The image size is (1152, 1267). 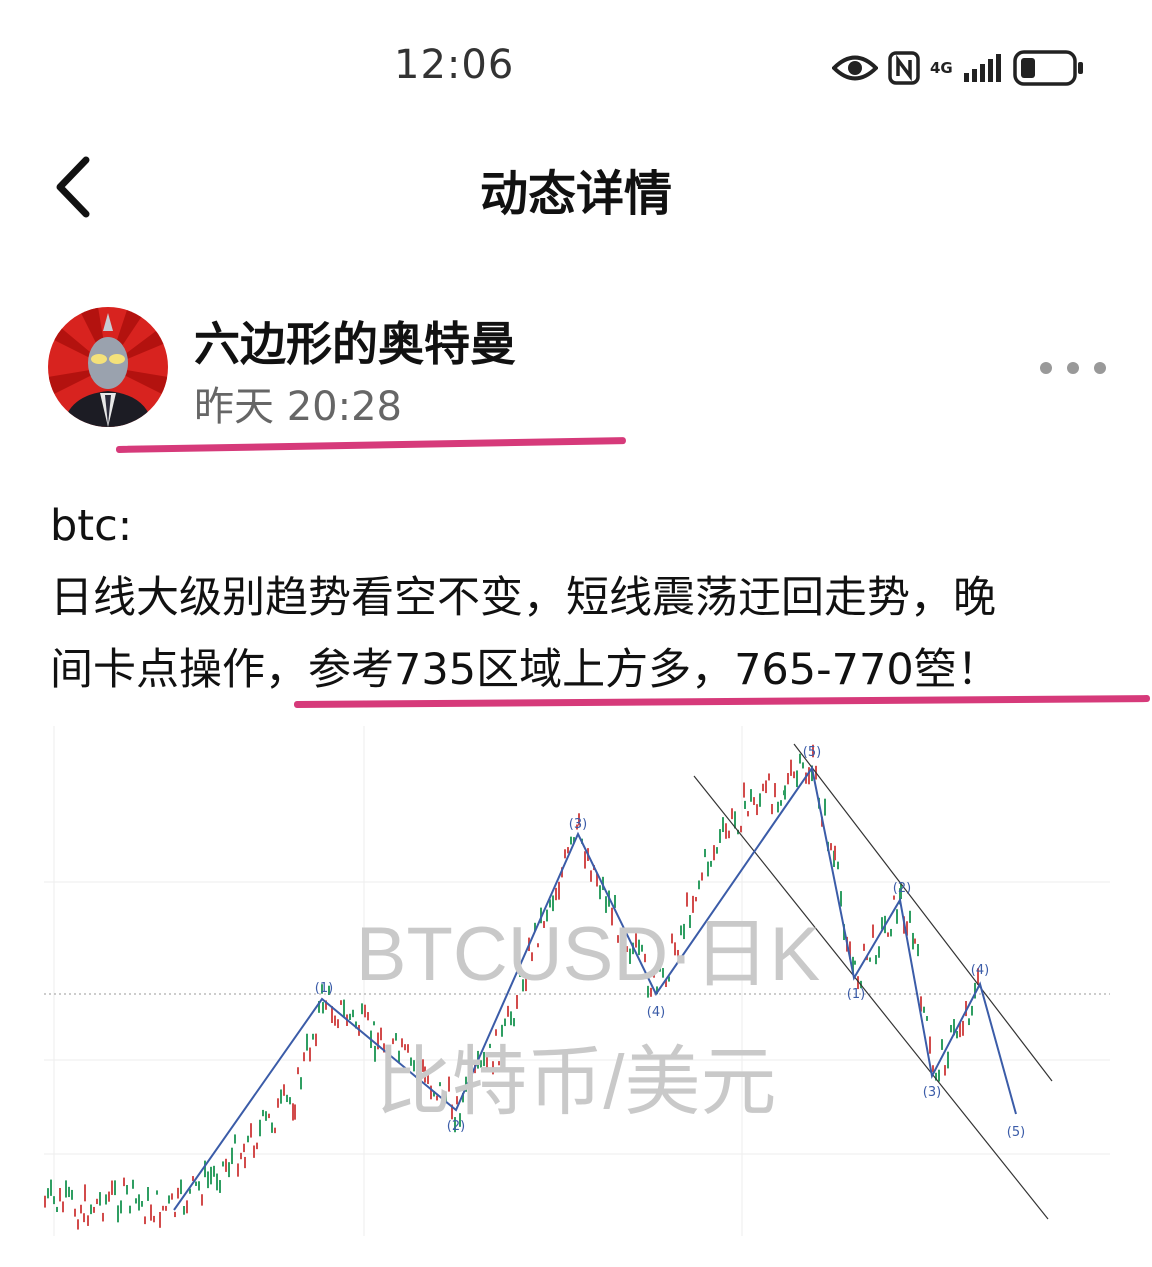 I want to click on wave-label: (1), so click(x=856, y=994).